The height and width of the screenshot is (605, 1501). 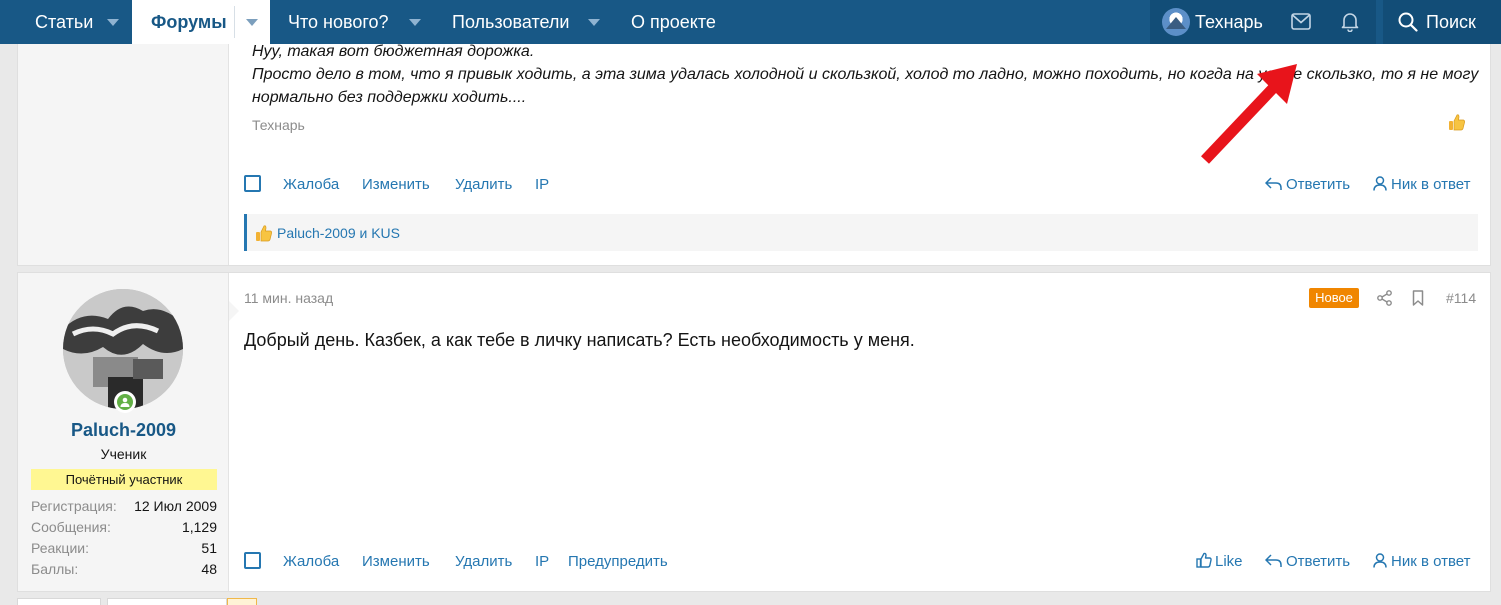 What do you see at coordinates (1229, 22) in the screenshot?
I see `username-link: Технарь` at bounding box center [1229, 22].